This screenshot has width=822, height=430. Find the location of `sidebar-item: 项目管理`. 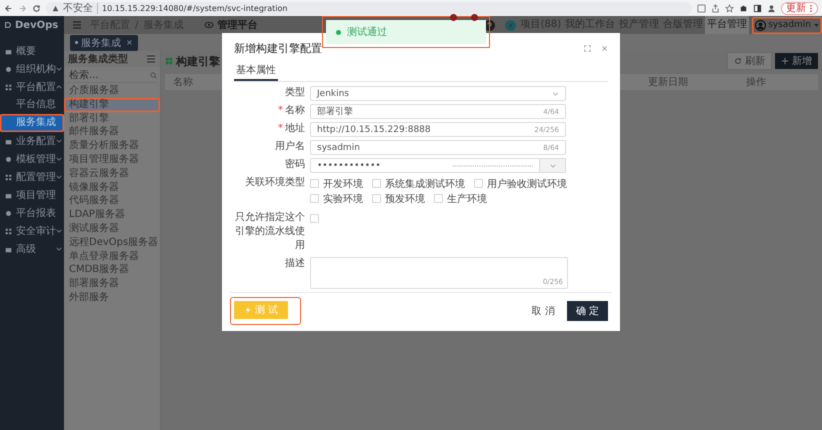

sidebar-item: 项目管理 is located at coordinates (32, 195).